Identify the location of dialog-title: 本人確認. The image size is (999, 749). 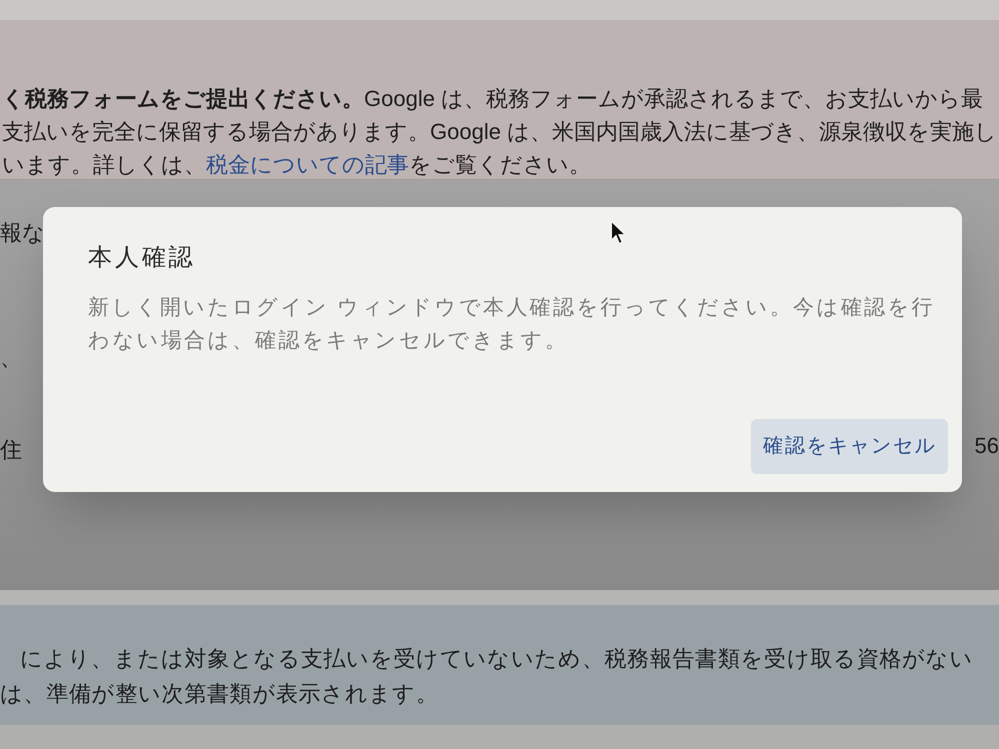
(142, 258).